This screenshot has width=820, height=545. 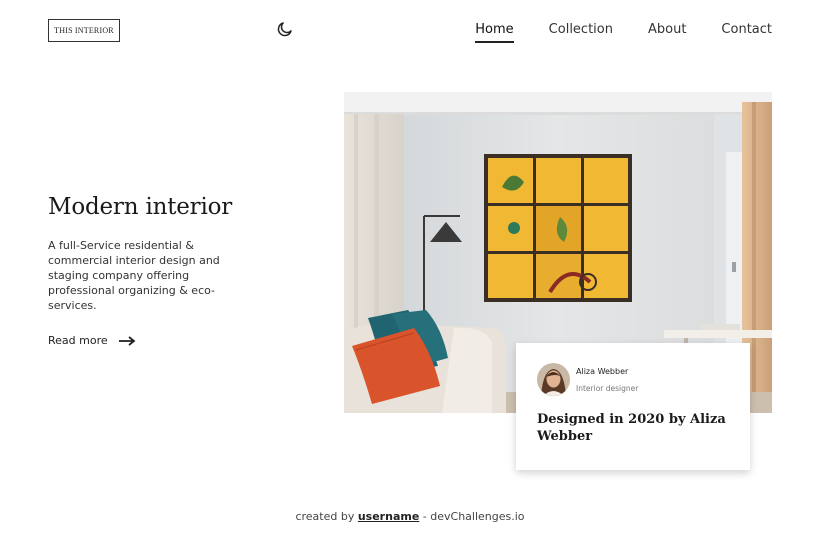 What do you see at coordinates (140, 207) in the screenshot?
I see `hero-title: Modern interior` at bounding box center [140, 207].